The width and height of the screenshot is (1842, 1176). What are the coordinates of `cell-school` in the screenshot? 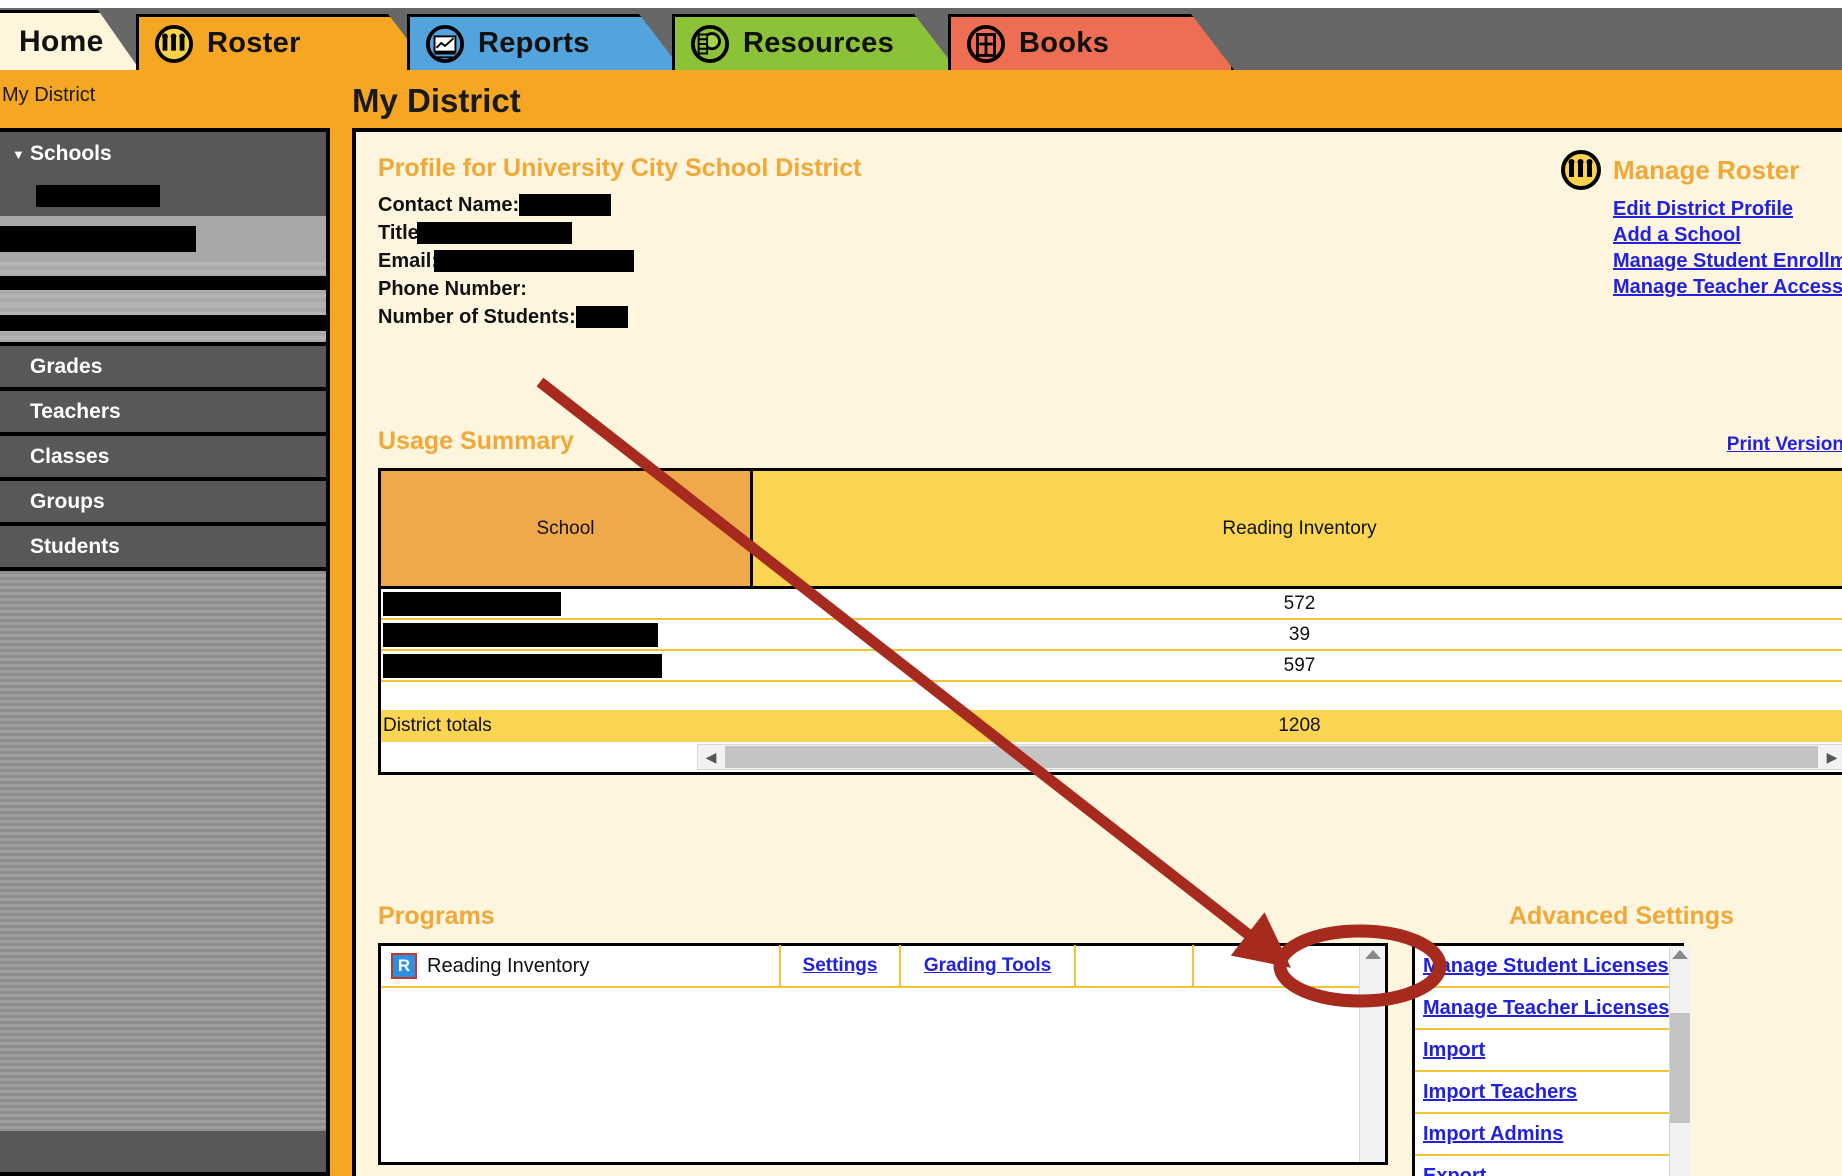 It's located at (567, 634).